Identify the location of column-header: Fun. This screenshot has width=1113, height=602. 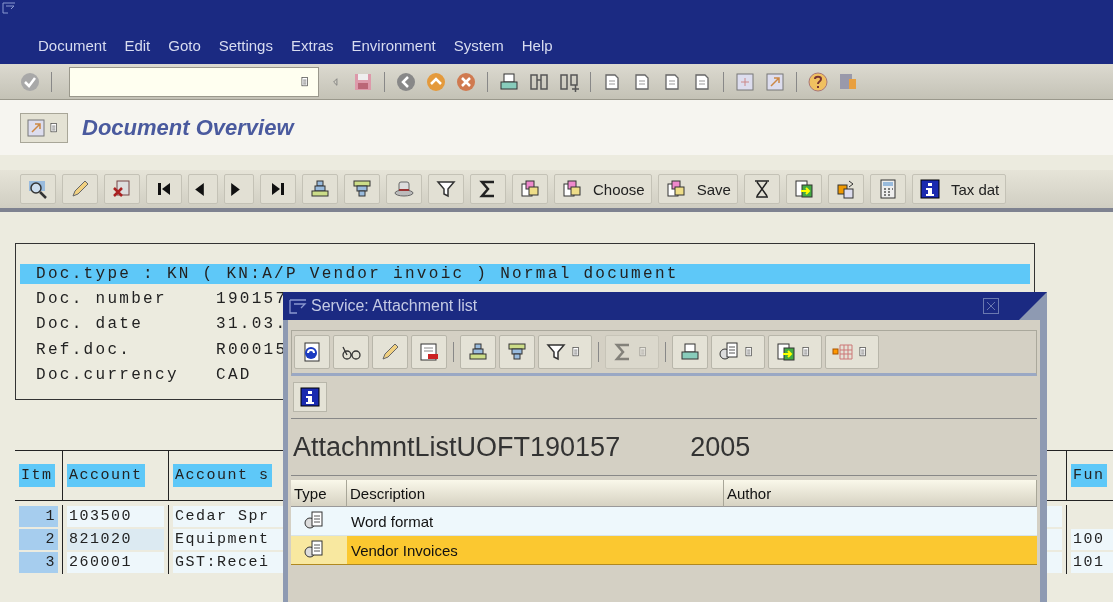
(1089, 475).